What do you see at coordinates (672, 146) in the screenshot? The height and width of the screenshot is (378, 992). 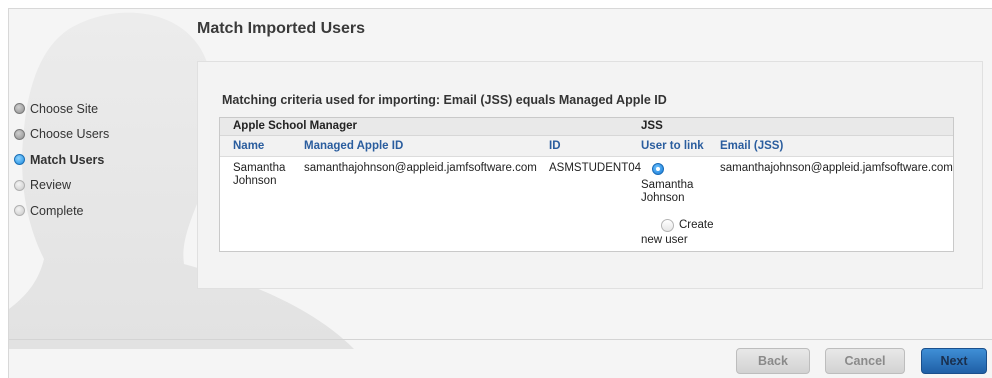 I see `column-header-user-to-link: User to link` at bounding box center [672, 146].